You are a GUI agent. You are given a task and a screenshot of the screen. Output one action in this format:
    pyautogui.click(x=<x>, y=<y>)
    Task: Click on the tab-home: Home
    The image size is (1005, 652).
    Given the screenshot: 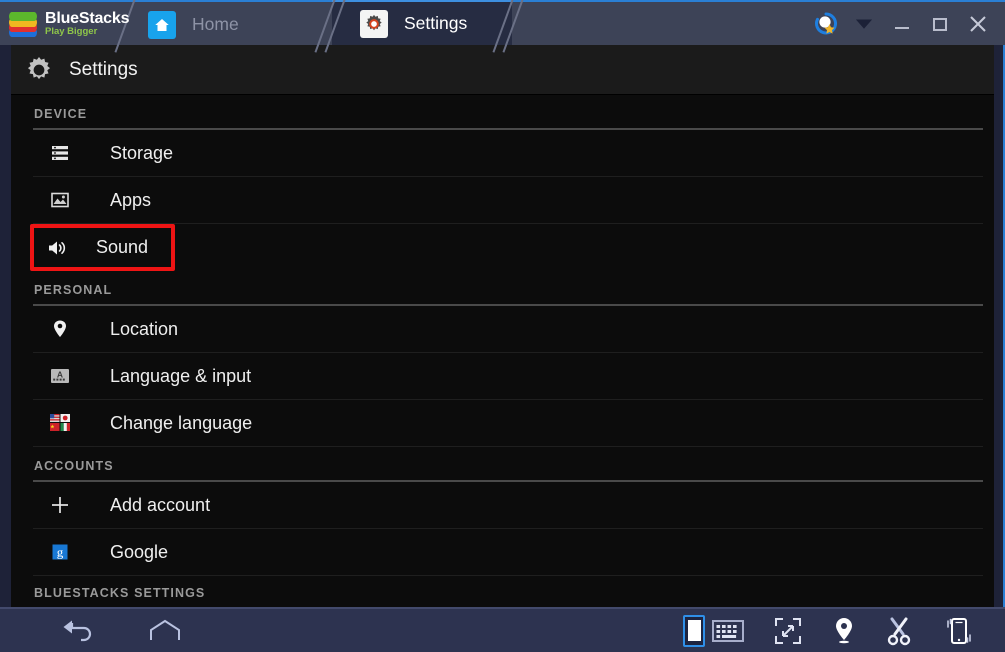 What is the action you would take?
    pyautogui.click(x=227, y=24)
    